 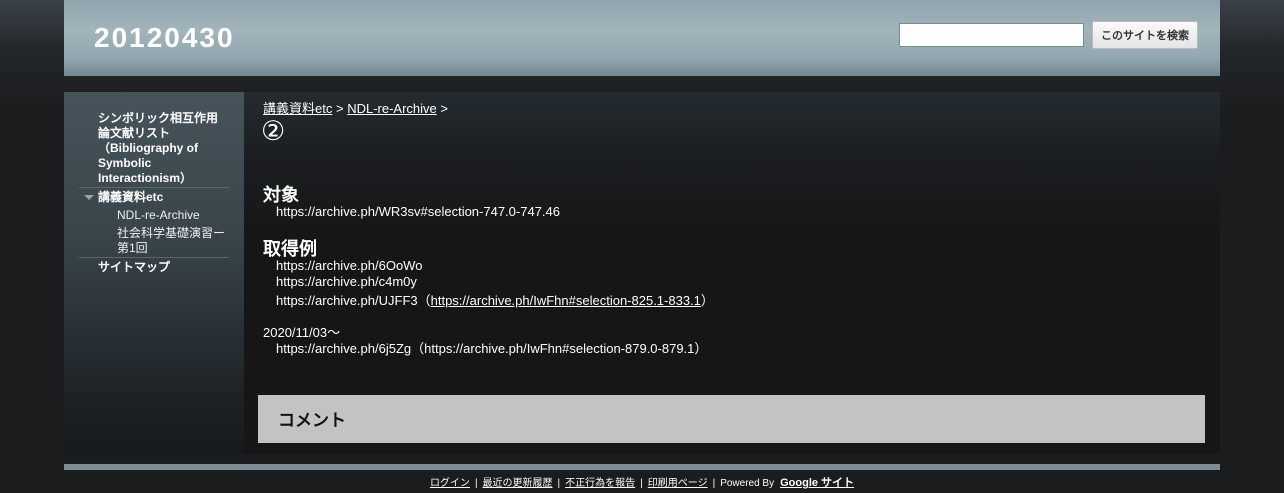 I want to click on search-input, so click(x=991, y=35).